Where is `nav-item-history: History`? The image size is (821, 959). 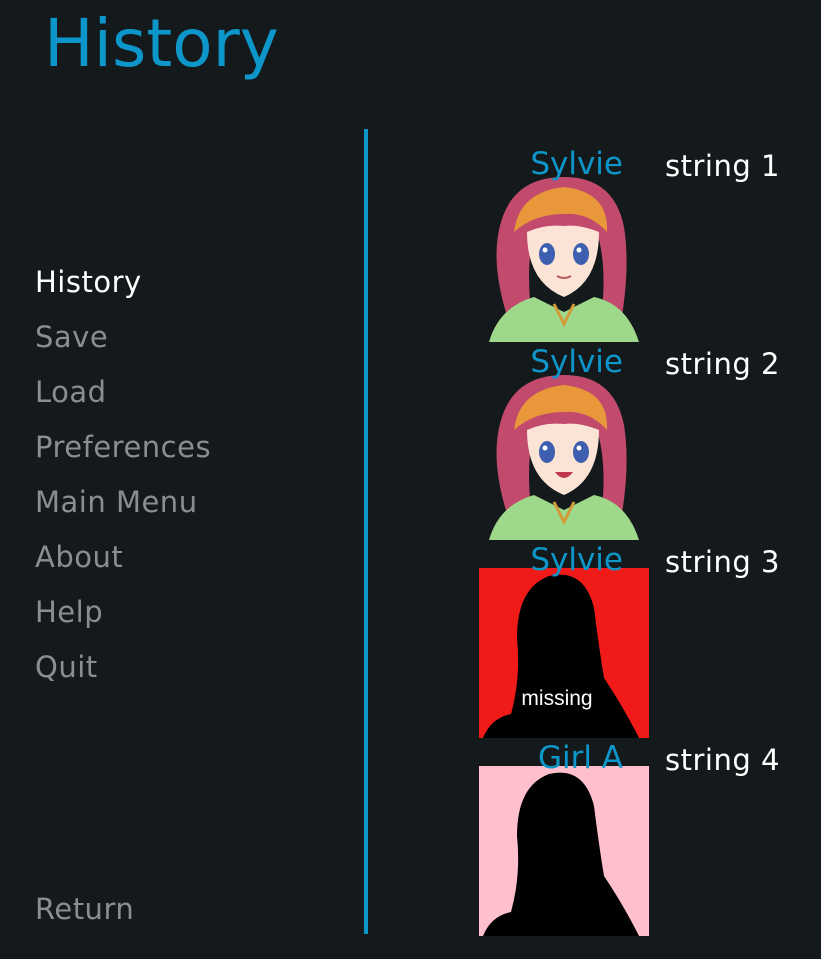
nav-item-history: History is located at coordinates (123, 282).